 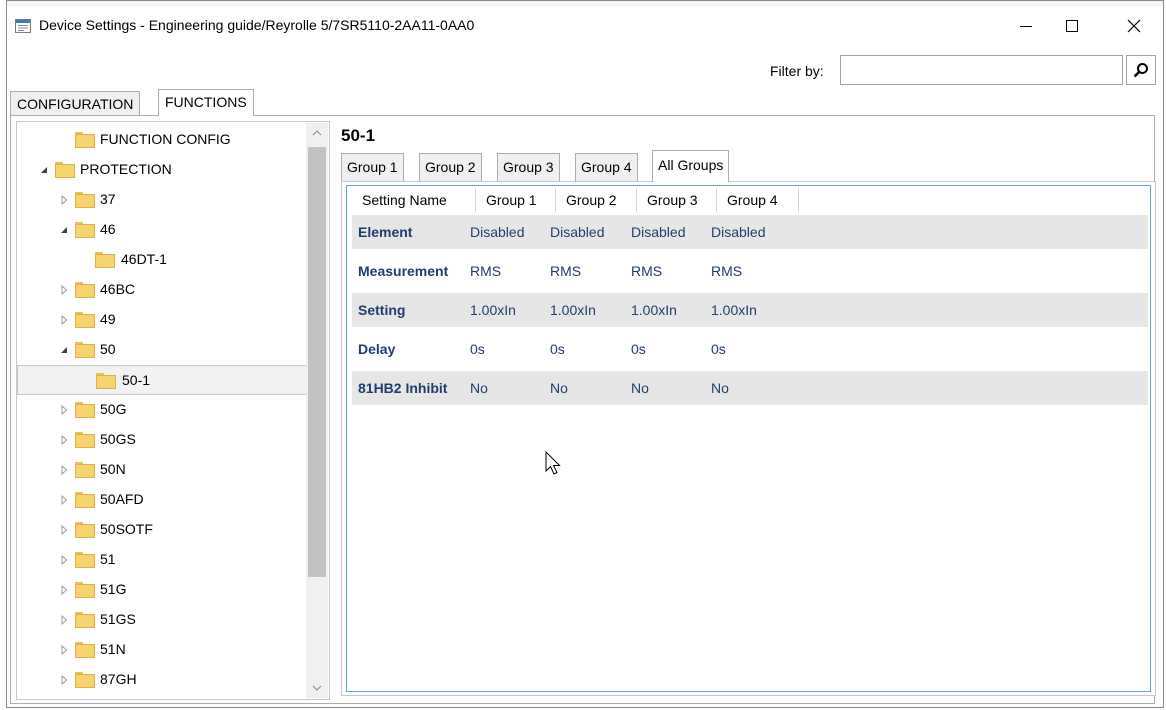 What do you see at coordinates (528, 167) in the screenshot?
I see `tab-group-3: Group 3` at bounding box center [528, 167].